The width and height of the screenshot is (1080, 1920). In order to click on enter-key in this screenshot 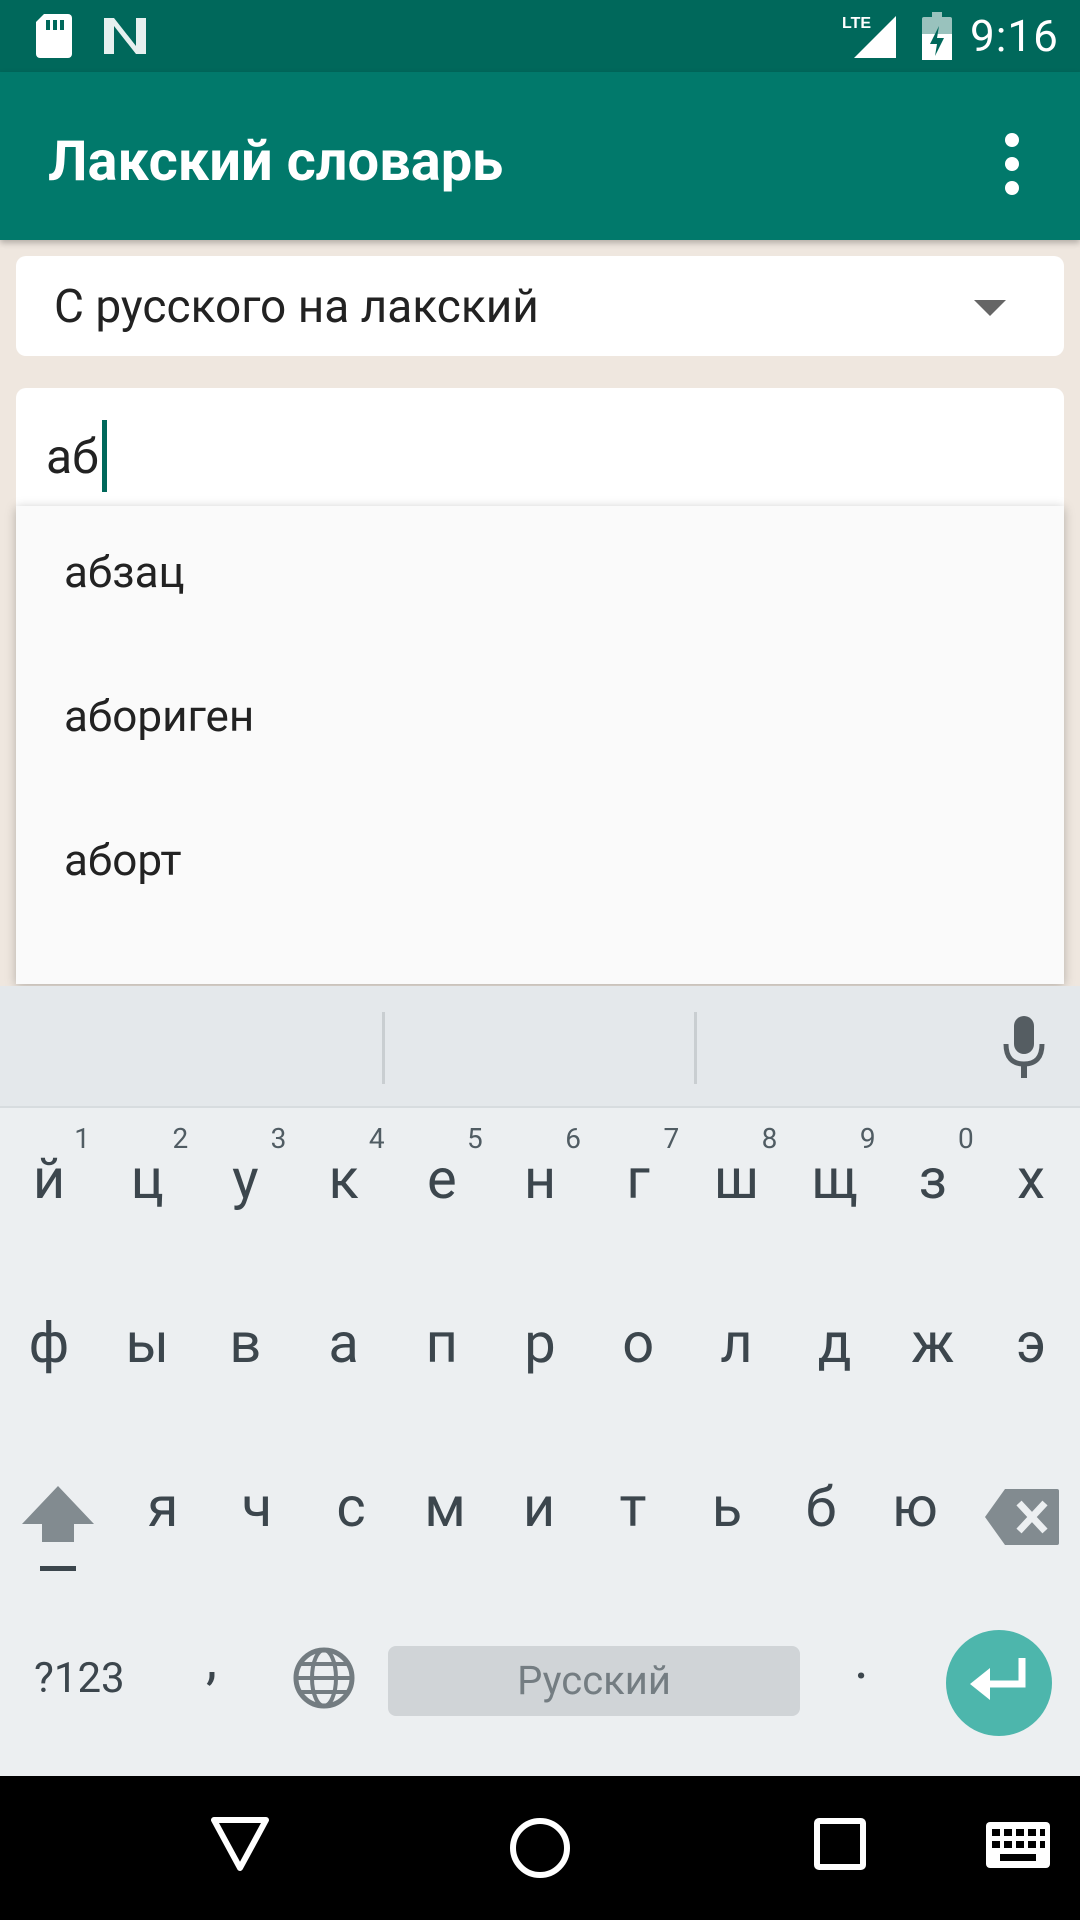, I will do `click(999, 1683)`.